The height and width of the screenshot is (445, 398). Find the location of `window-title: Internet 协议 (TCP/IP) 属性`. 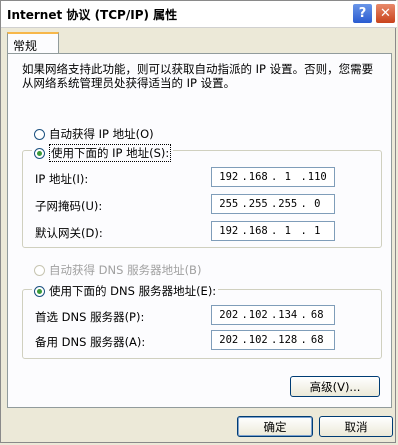

window-title: Internet 协议 (TCP/IP) 属性 is located at coordinates (92, 15).